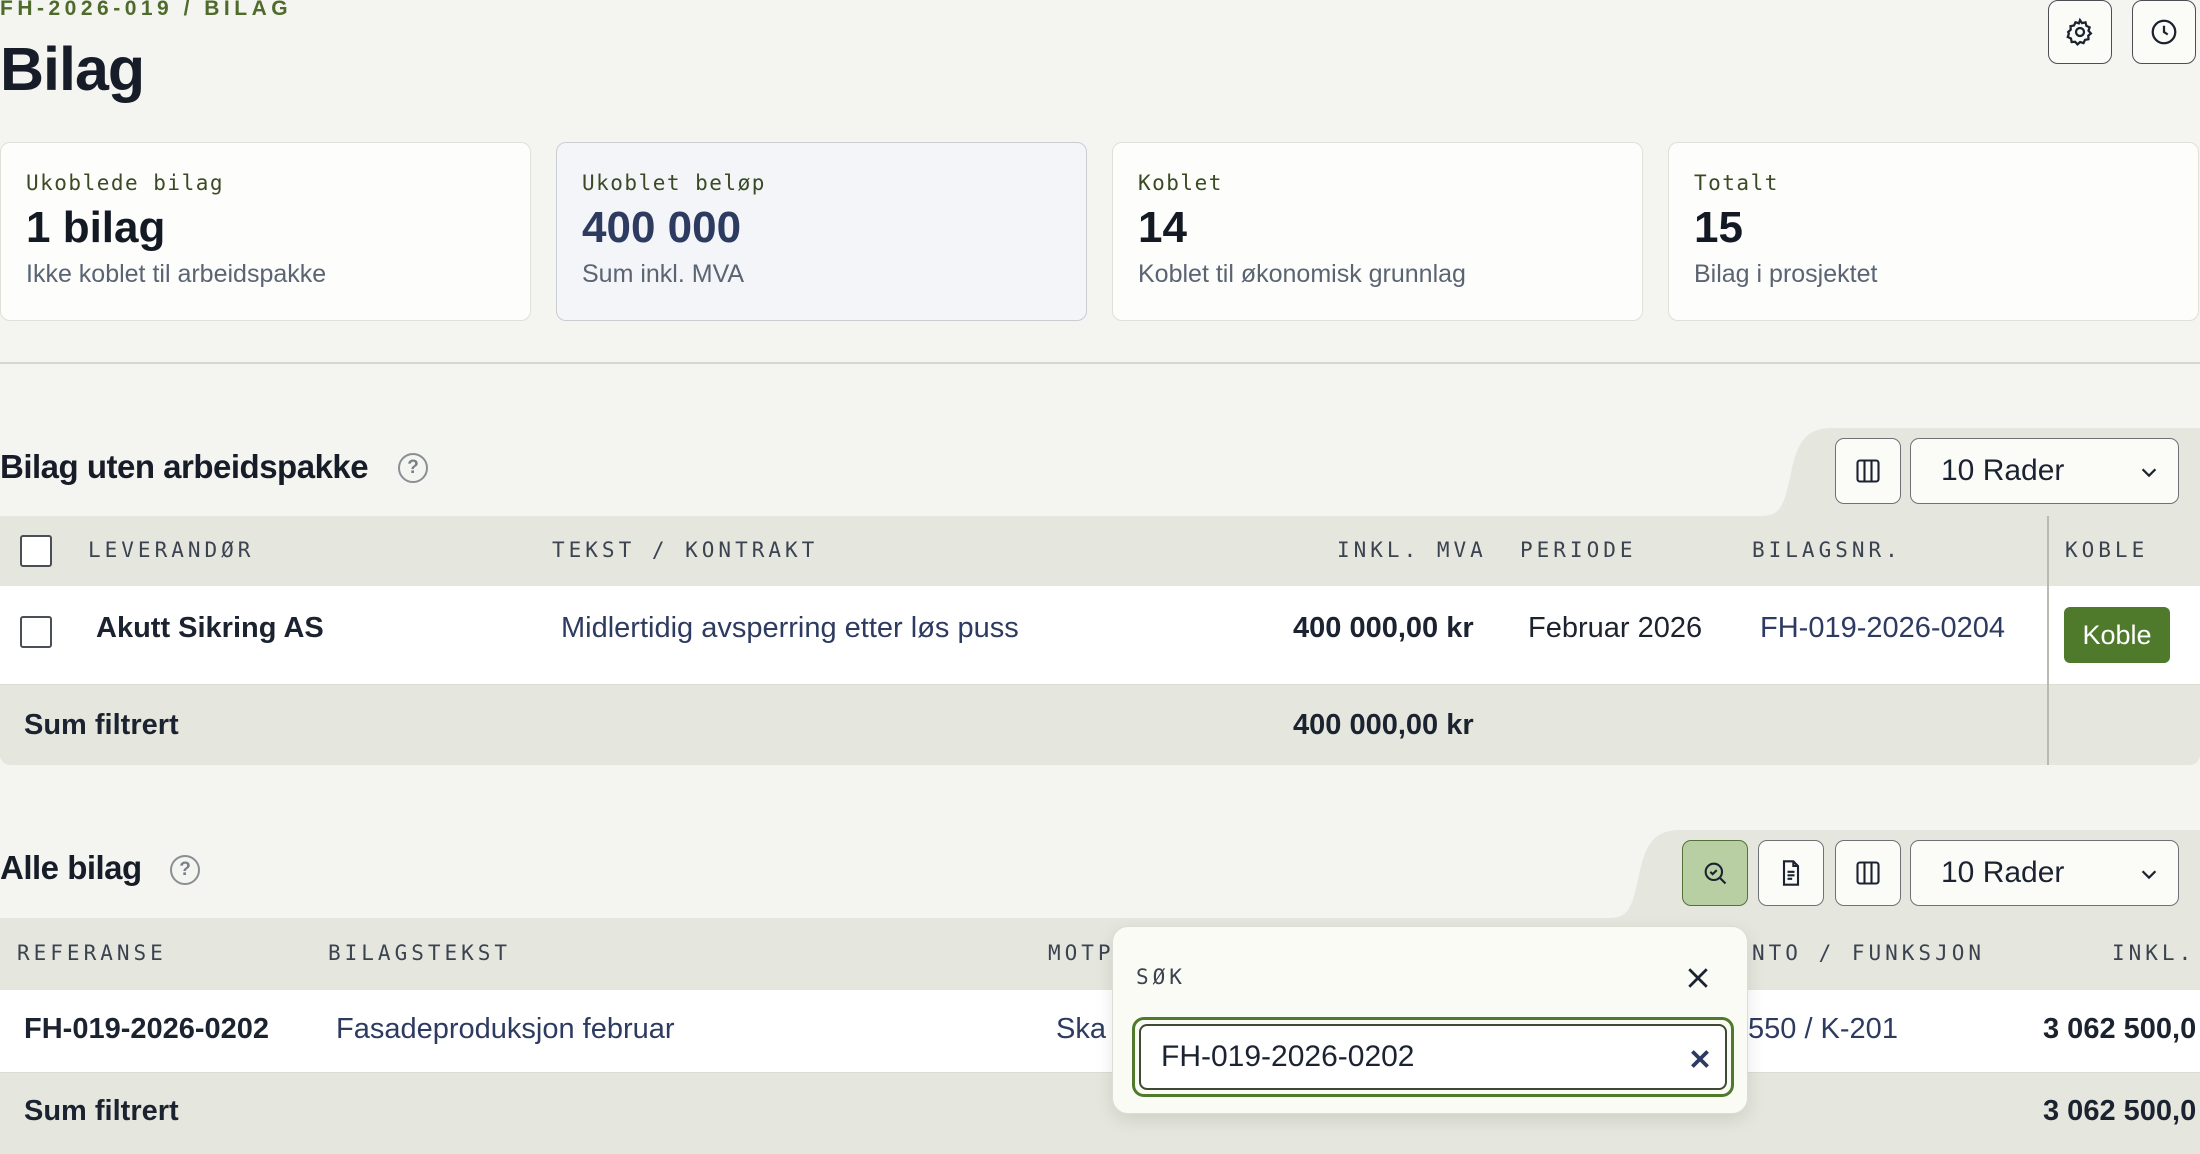 This screenshot has width=2200, height=1154. I want to click on link-button: Koble, so click(2117, 635).